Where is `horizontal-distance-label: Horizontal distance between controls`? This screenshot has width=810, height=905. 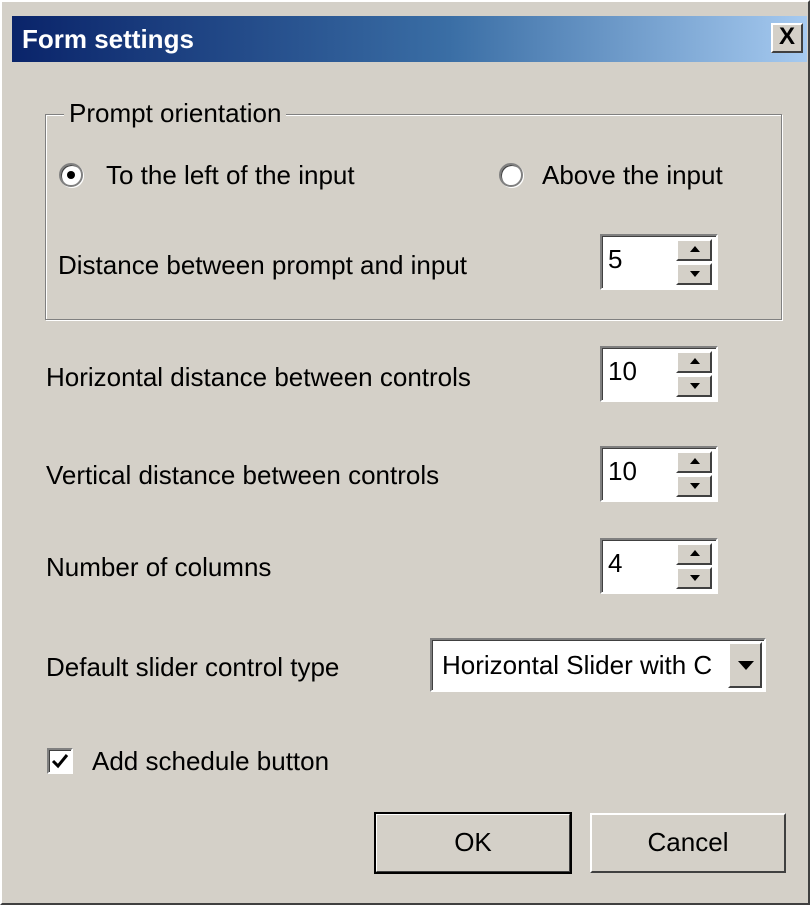 horizontal-distance-label: Horizontal distance between controls is located at coordinates (258, 377).